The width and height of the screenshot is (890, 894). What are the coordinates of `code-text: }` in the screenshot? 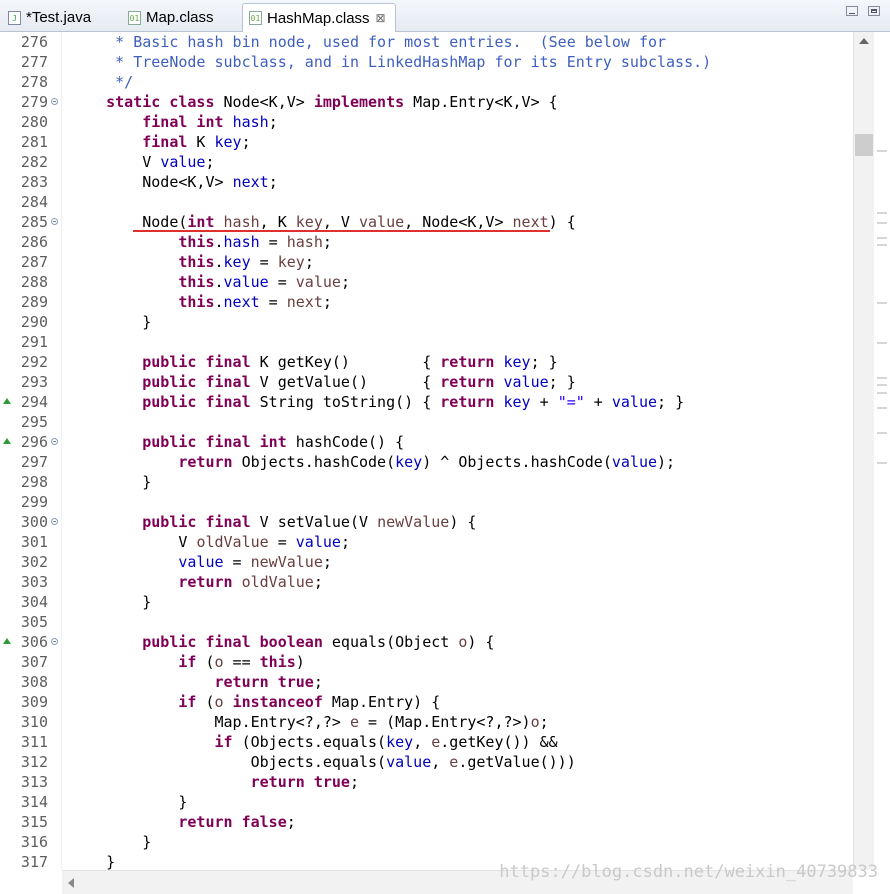 It's located at (92, 861).